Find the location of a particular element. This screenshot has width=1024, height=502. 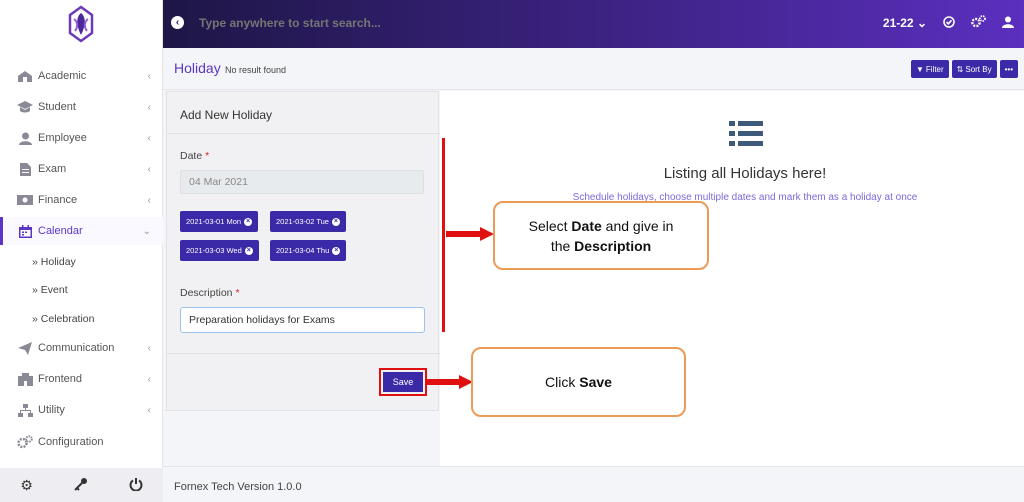

more-options-button: ••• is located at coordinates (1008, 69).